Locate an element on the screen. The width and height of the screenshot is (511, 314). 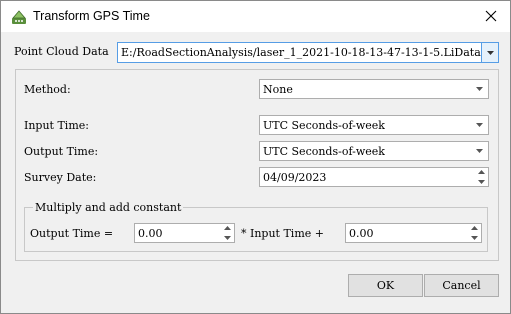
window-title: Transform GPS Time is located at coordinates (91, 16).